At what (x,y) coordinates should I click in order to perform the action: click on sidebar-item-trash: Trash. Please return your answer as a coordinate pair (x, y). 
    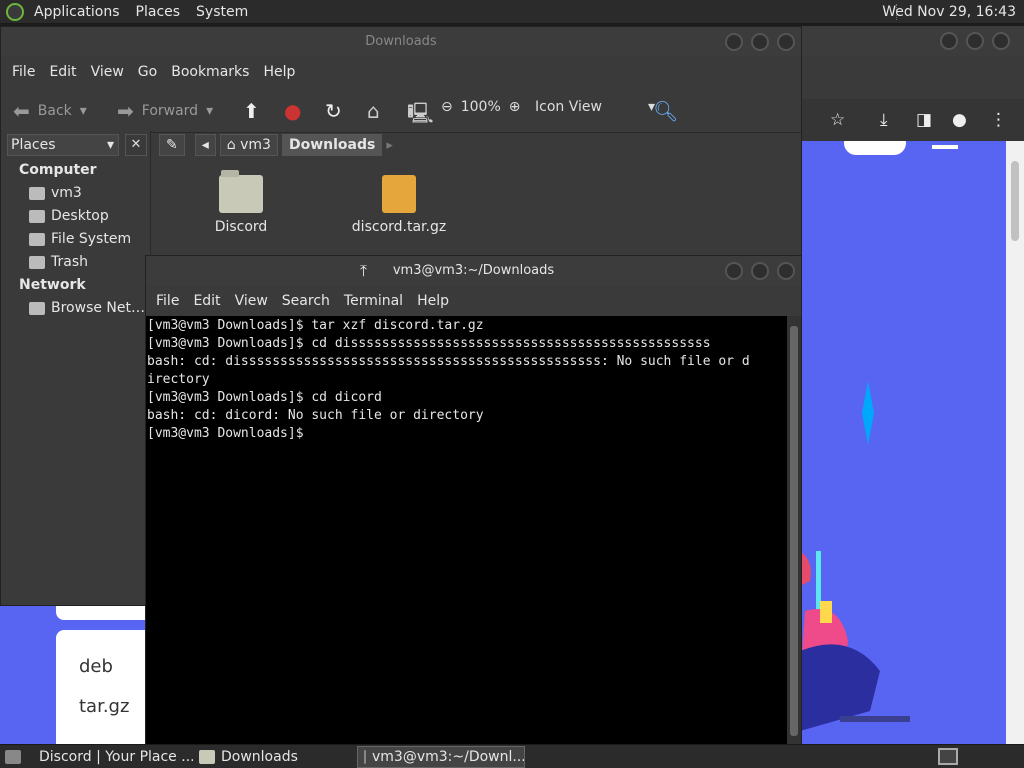
    Looking at the image, I should click on (75, 262).